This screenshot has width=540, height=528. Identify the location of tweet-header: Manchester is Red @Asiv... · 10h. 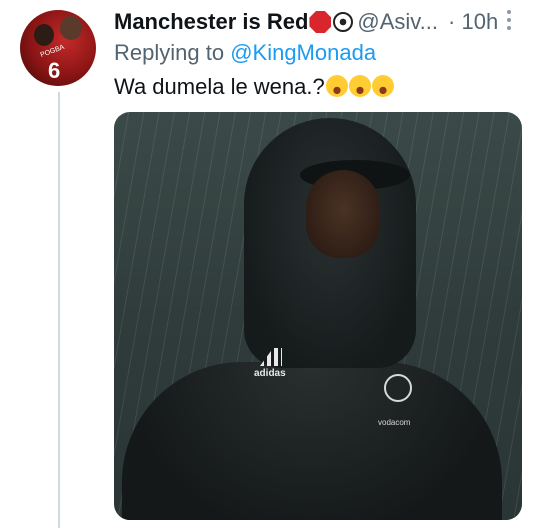
(306, 22).